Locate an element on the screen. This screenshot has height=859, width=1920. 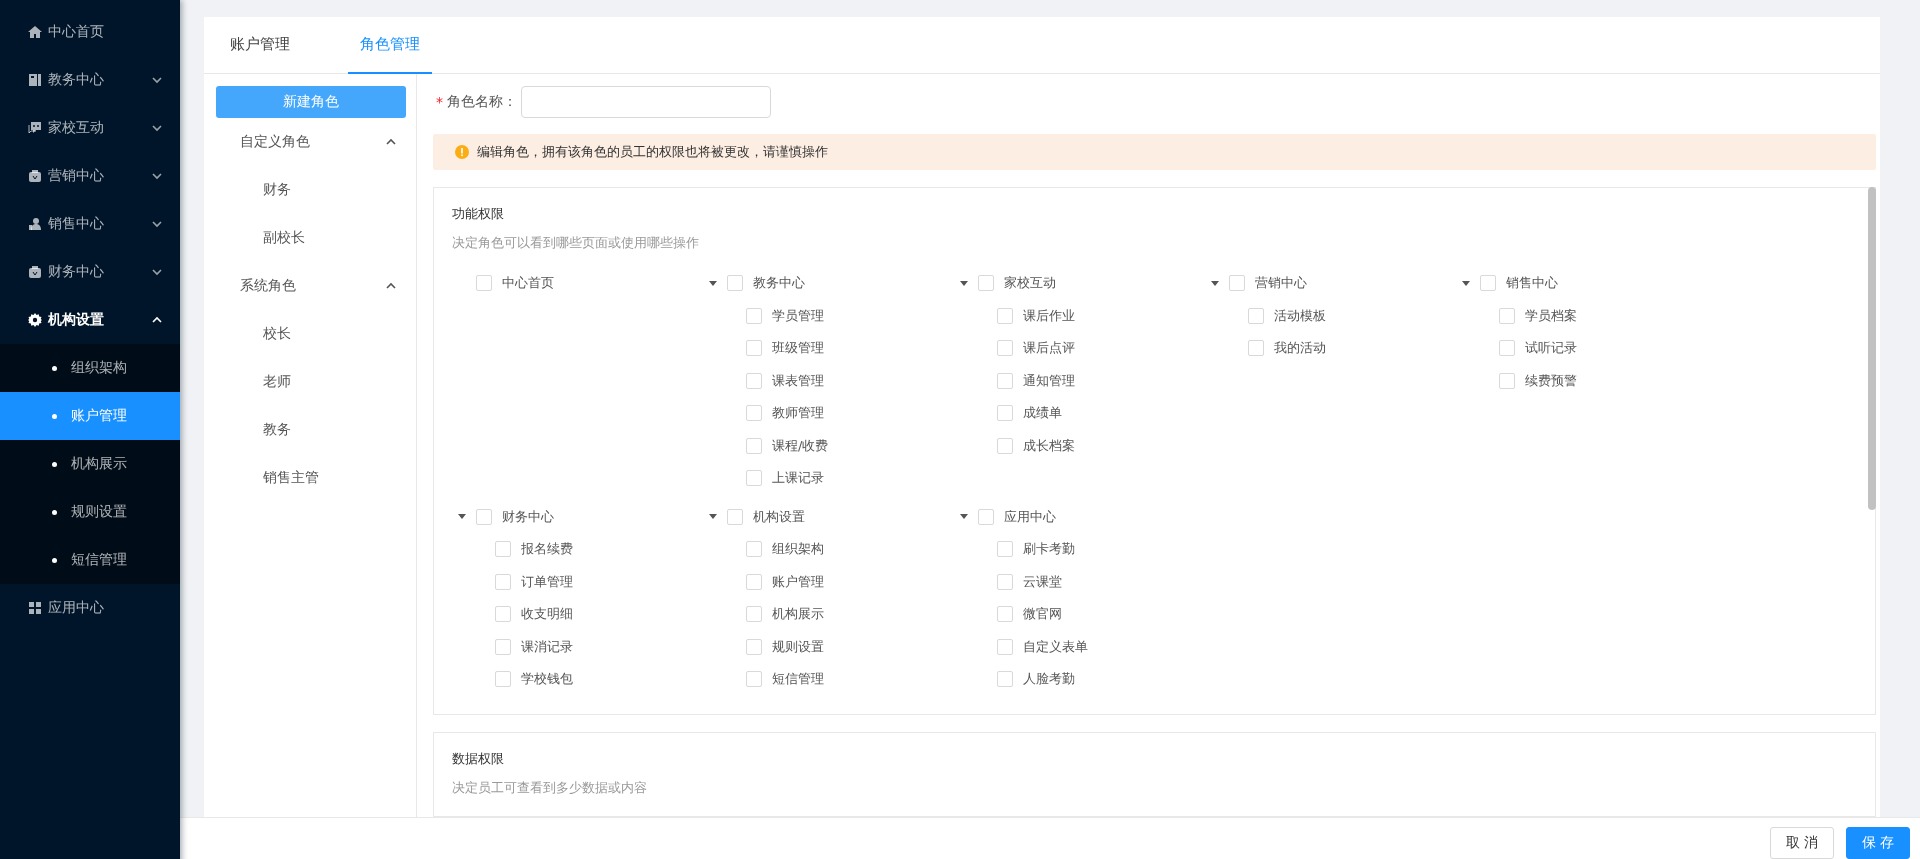
checkbox-label: 课消记录 is located at coordinates (547, 646).